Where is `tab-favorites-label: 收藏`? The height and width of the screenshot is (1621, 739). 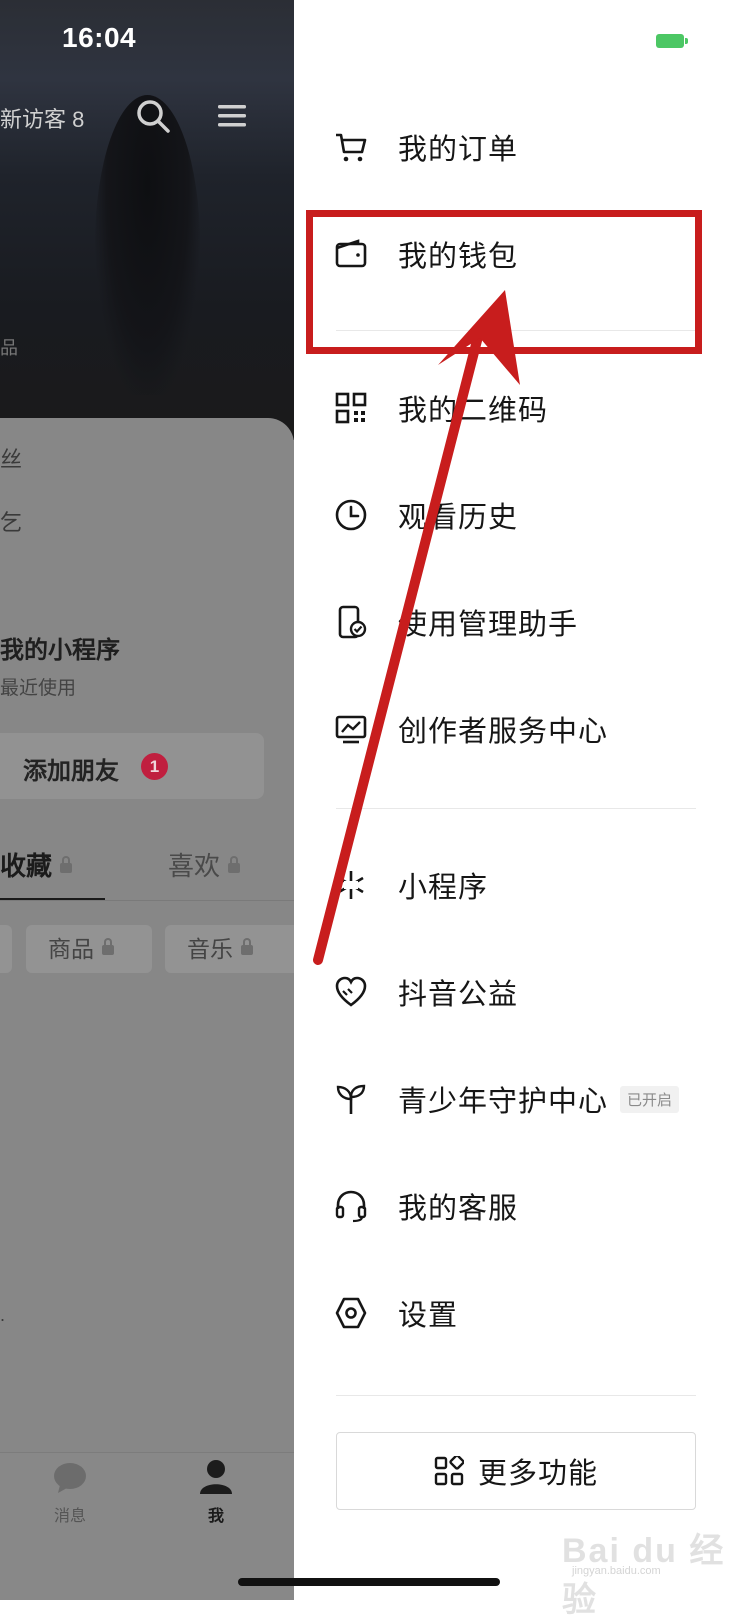 tab-favorites-label: 收藏 is located at coordinates (26, 866).